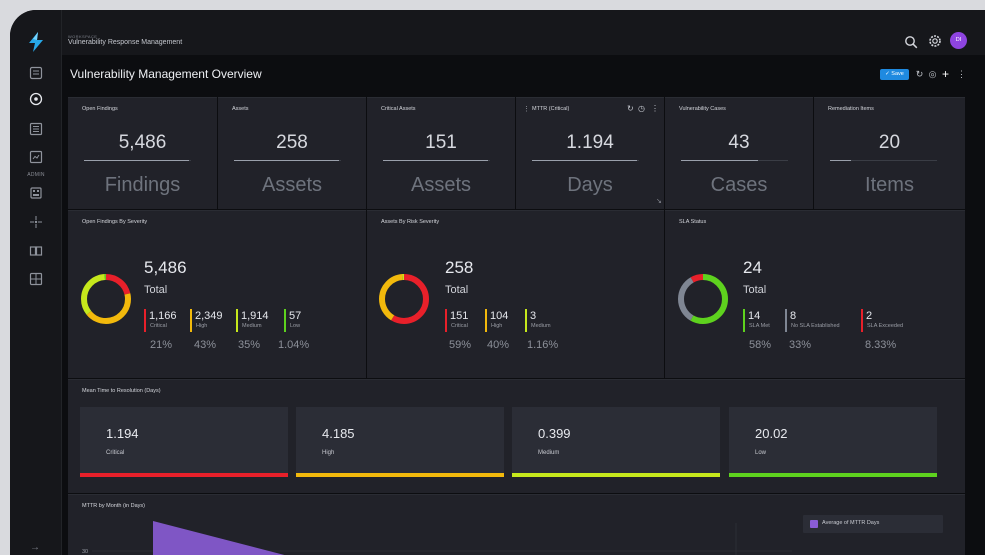 Image resolution: width=985 pixels, height=555 pixels. I want to click on legend-label: Medium, so click(541, 326).